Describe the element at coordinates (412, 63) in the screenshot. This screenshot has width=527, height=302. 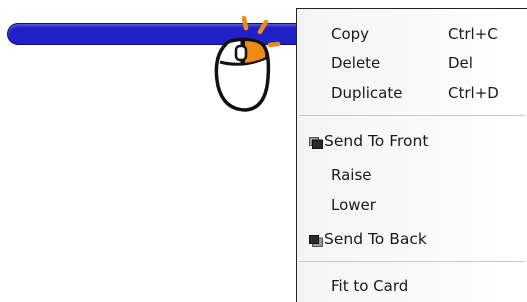
I see `menu-item-delete: Delete Del` at that location.